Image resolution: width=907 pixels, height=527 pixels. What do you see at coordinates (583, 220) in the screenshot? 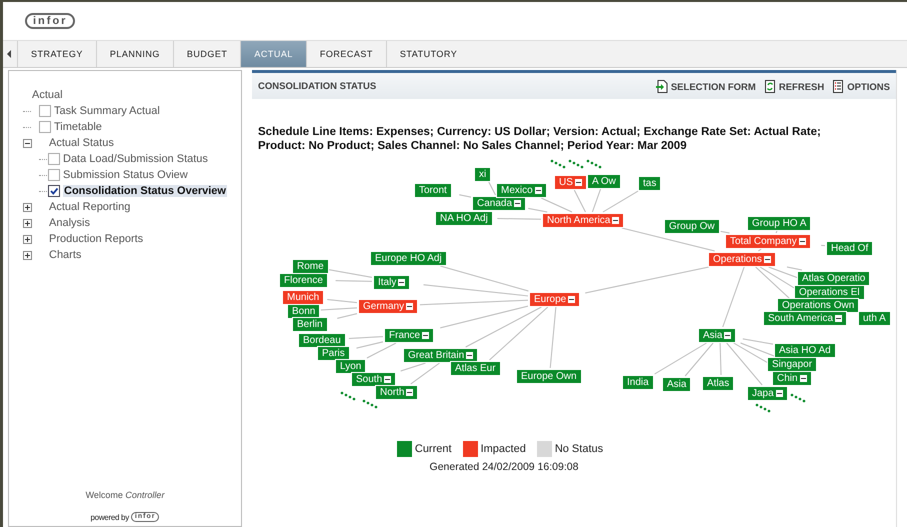
I see `tree-node: North America` at bounding box center [583, 220].